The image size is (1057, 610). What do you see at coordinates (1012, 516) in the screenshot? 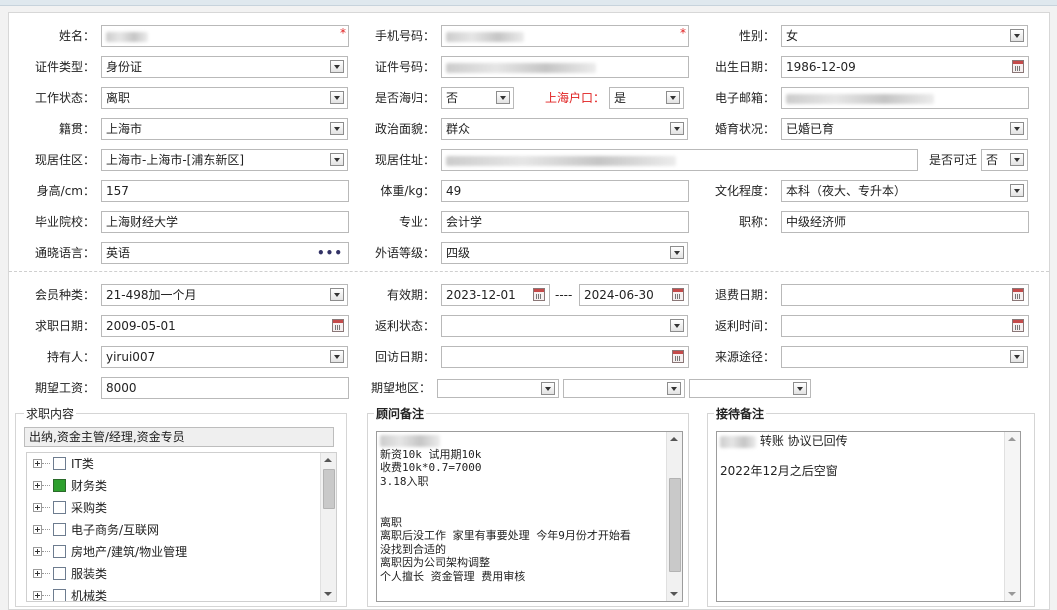
I see `reception-notes-scrollbar` at bounding box center [1012, 516].